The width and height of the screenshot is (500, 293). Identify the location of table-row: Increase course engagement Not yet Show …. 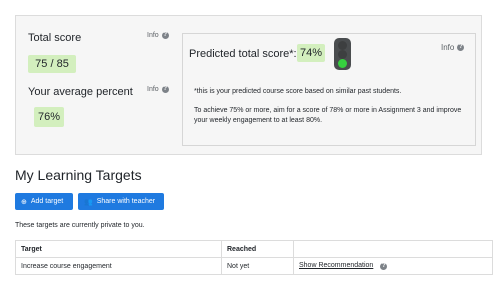
(254, 266).